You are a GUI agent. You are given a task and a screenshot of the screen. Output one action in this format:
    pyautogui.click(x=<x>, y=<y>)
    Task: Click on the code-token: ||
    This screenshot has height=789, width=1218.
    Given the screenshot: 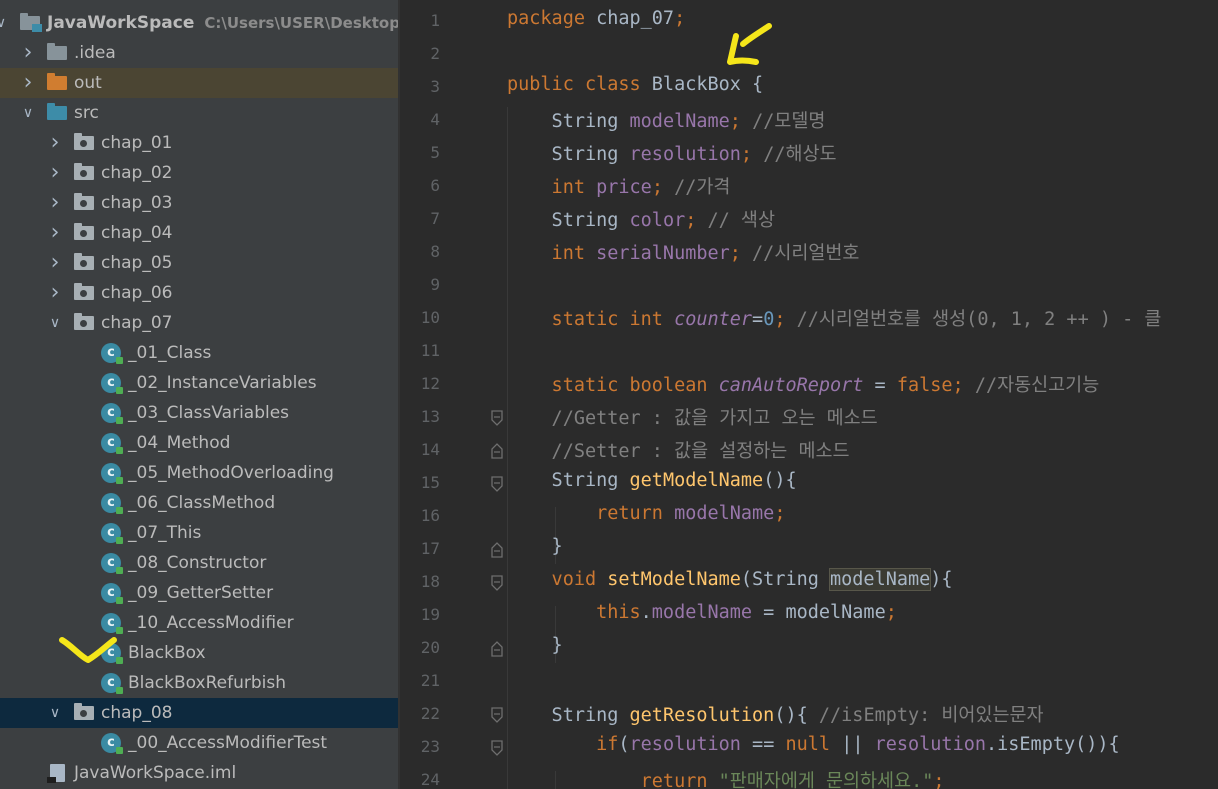 What is the action you would take?
    pyautogui.click(x=858, y=744)
    